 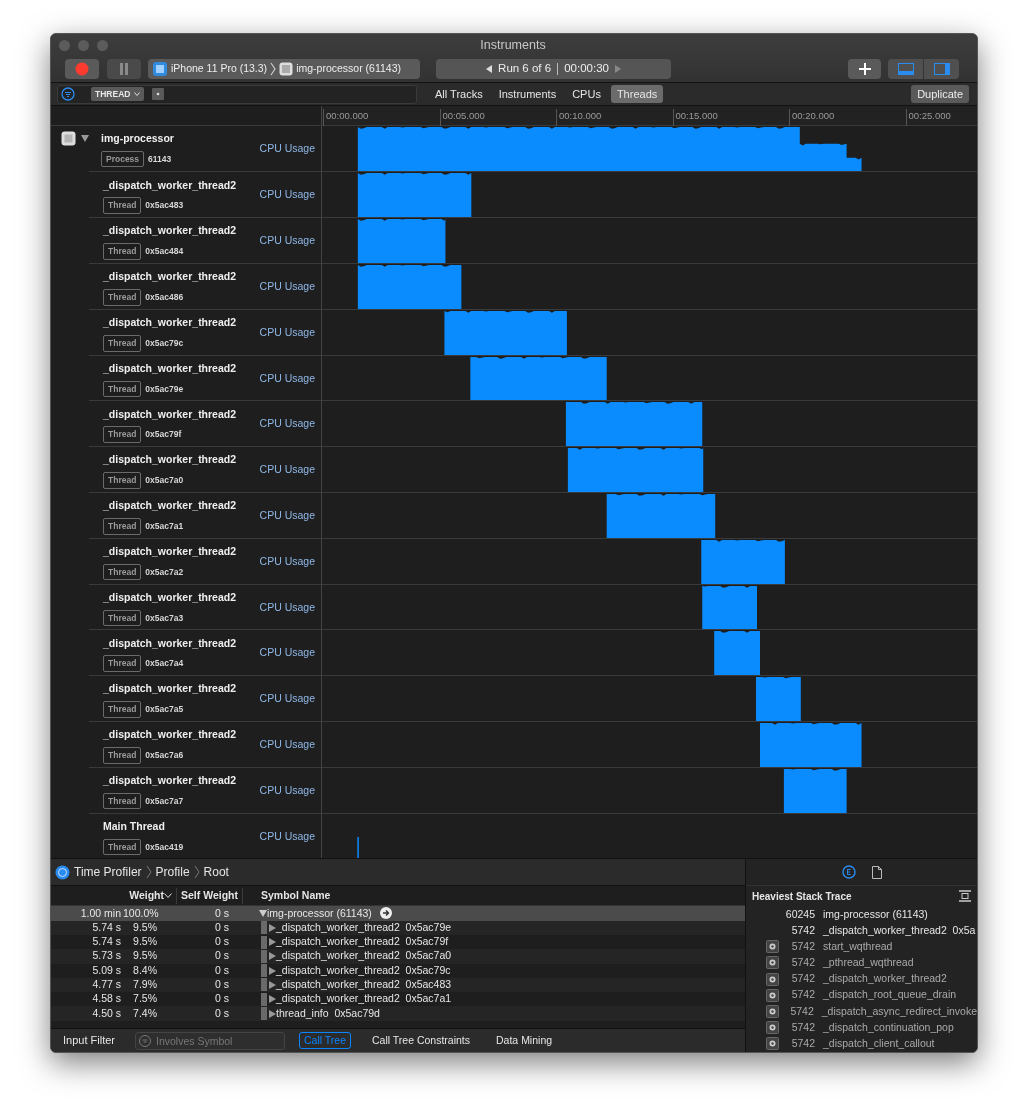 I want to click on detail-tab: Call Tree, so click(x=324, y=1040).